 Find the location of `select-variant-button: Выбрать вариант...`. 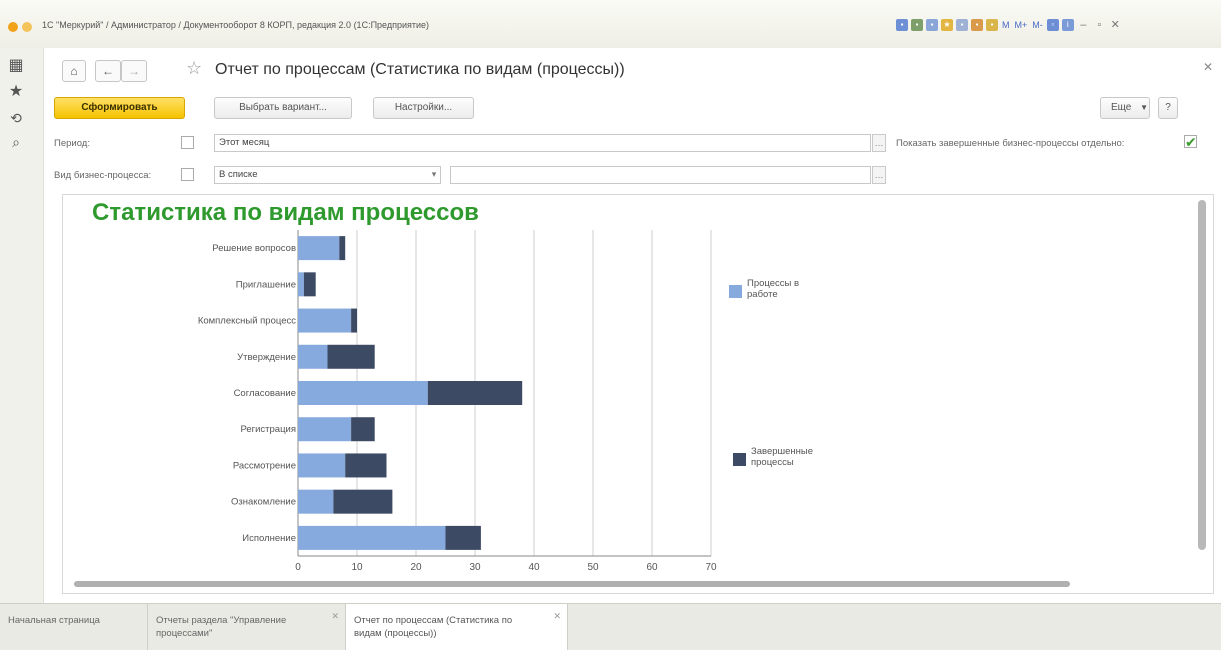

select-variant-button: Выбрать вариант... is located at coordinates (283, 108).